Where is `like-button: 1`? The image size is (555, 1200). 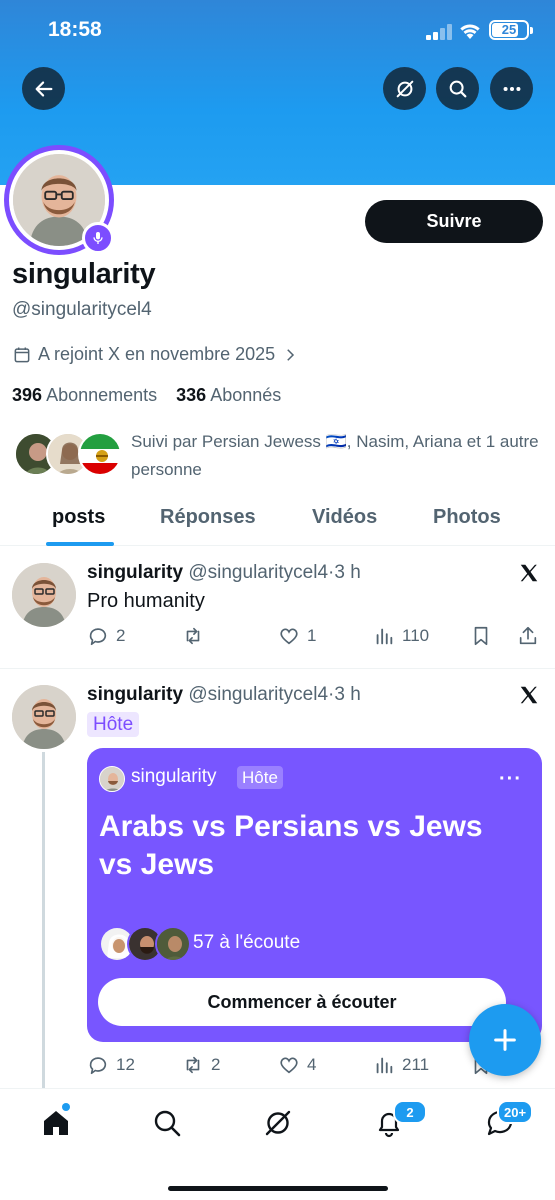
like-button: 1 is located at coordinates (297, 636).